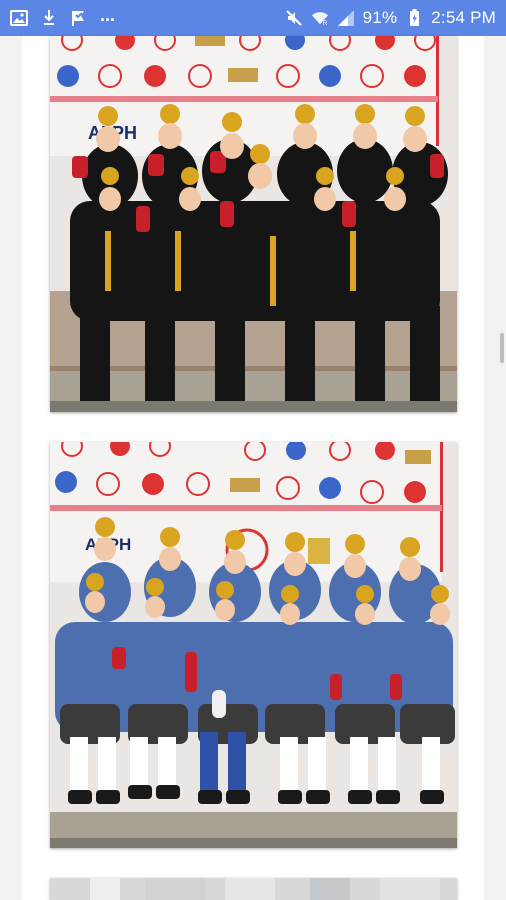 The width and height of the screenshot is (506, 900). Describe the element at coordinates (380, 17) in the screenshot. I see `battery-percent: 91%` at that location.